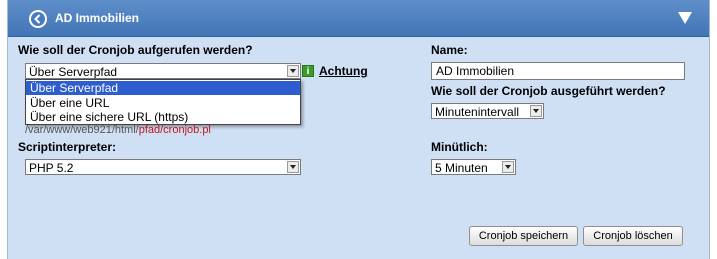 Image resolution: width=717 pixels, height=259 pixels. Describe the element at coordinates (358, 18) in the screenshot. I see `panel-header: AD Immobilien` at that location.